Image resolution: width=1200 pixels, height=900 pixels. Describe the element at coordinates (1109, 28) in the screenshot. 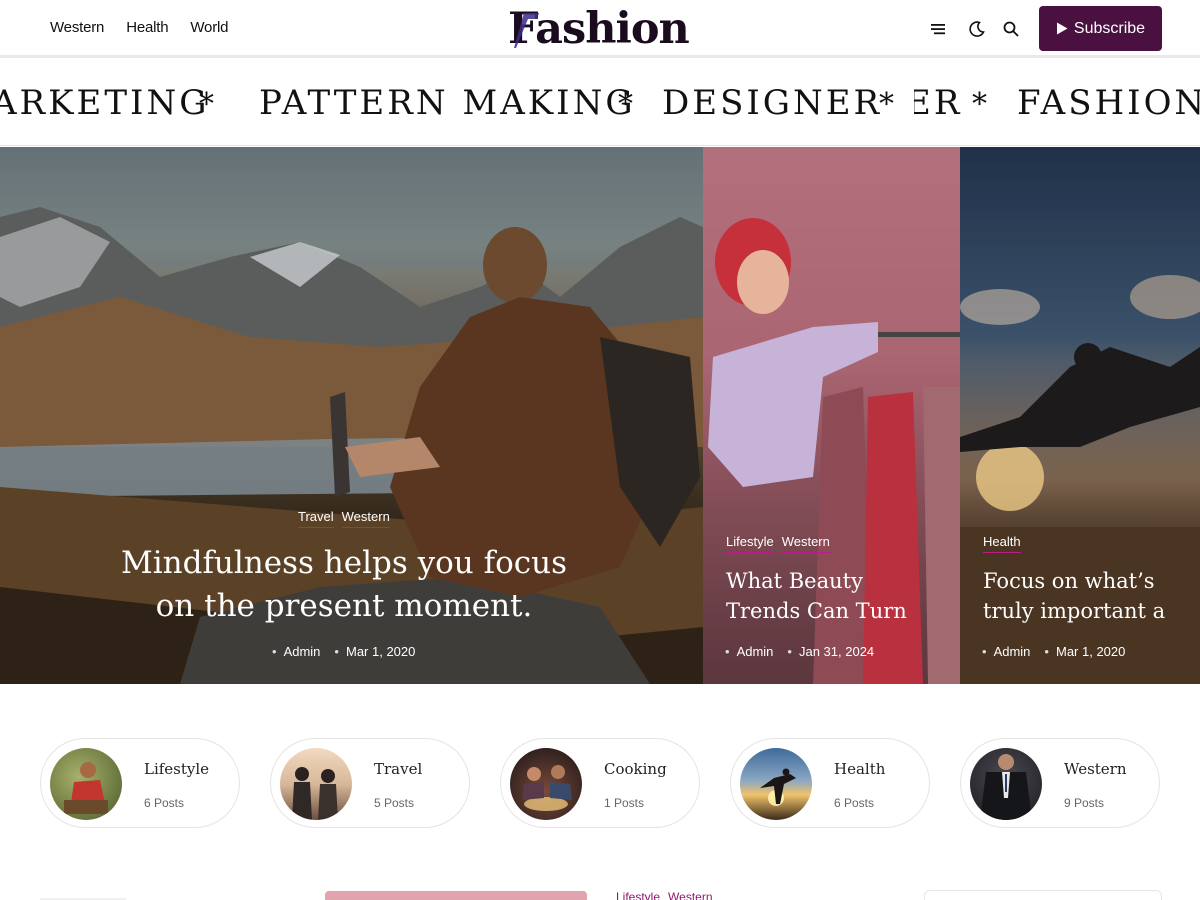

I see `subscribe-label: Subscribe` at that location.